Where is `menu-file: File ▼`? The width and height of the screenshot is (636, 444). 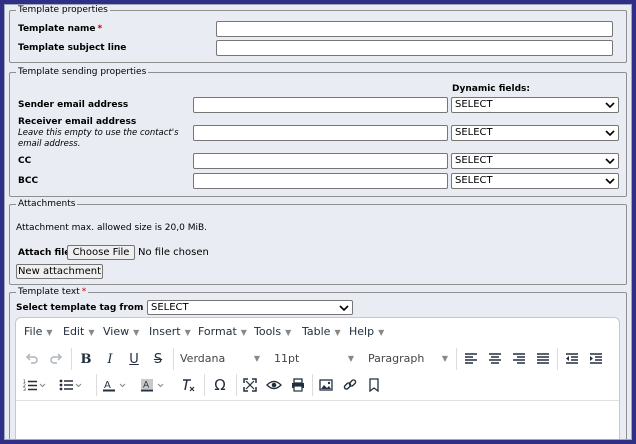
menu-file: File ▼ is located at coordinates (38, 332).